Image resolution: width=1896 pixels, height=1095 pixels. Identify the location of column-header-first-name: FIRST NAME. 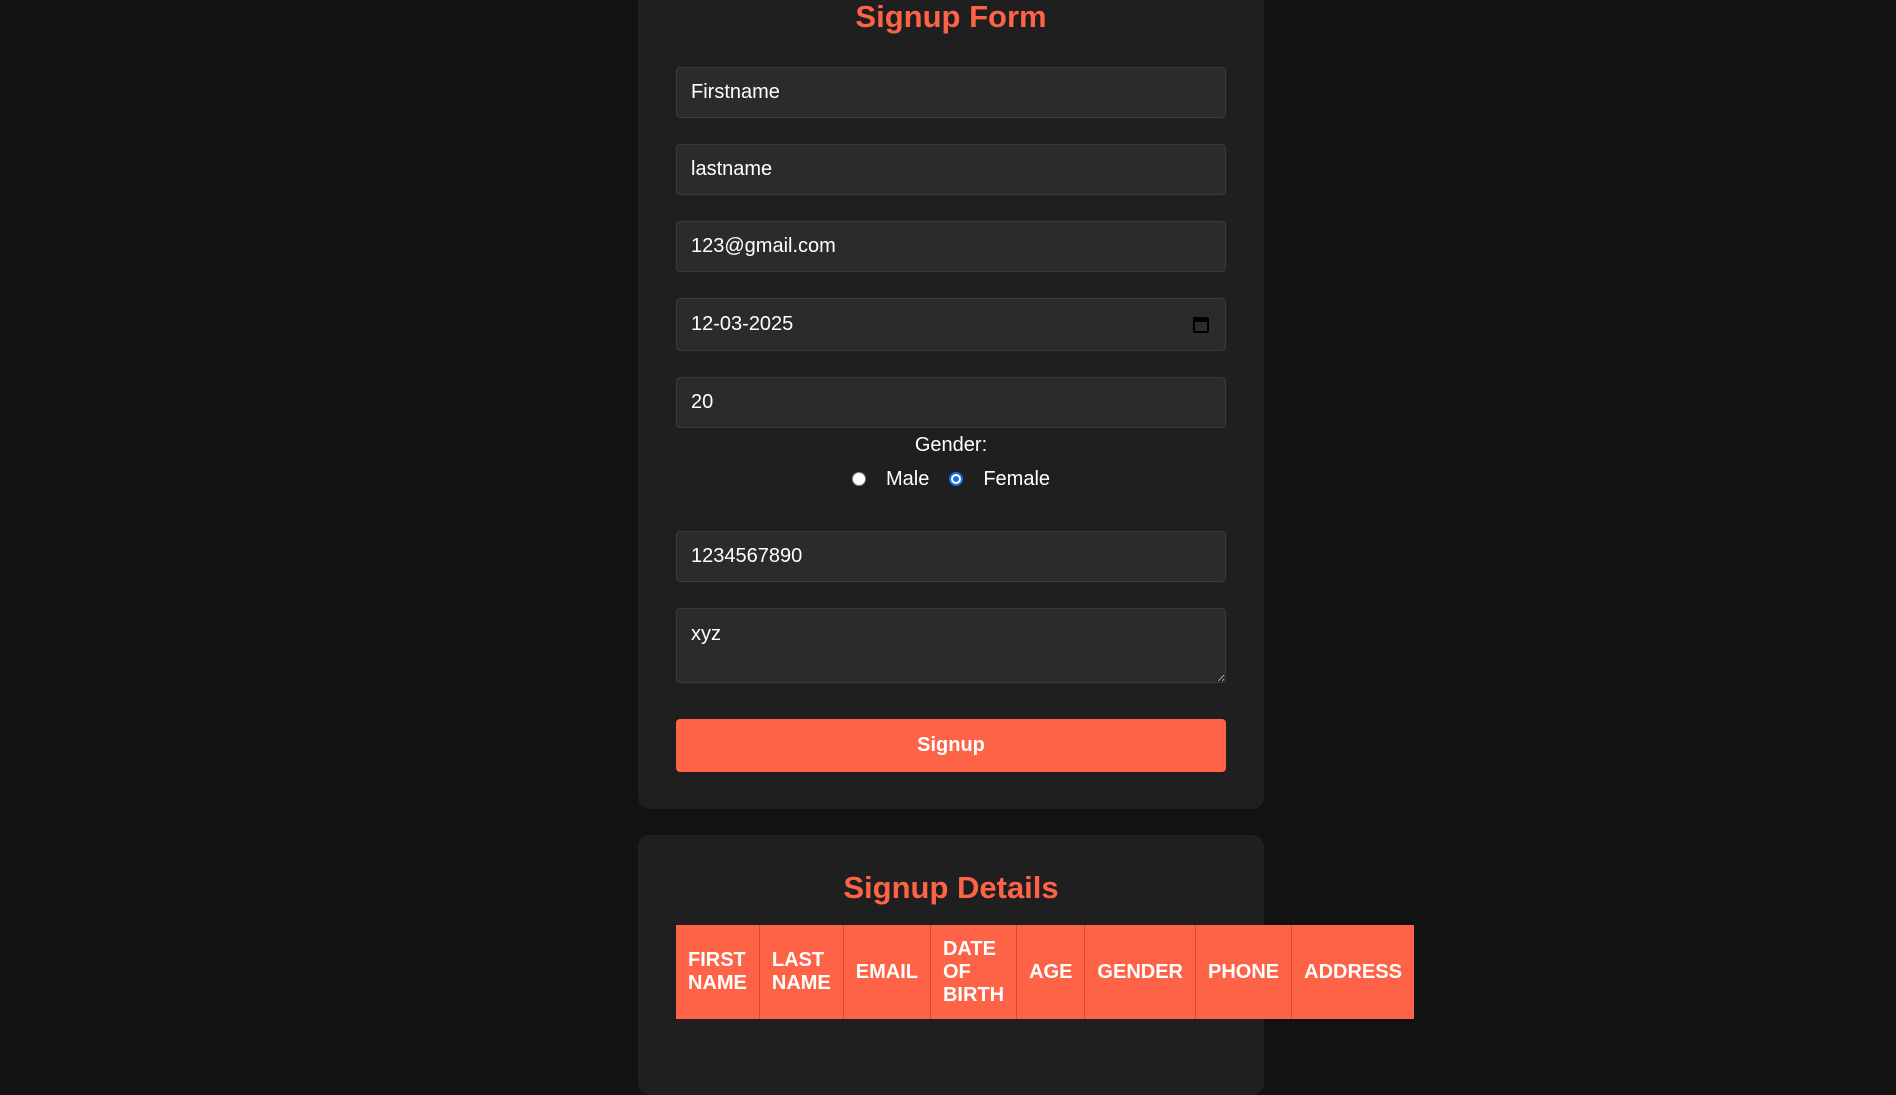
(718, 972).